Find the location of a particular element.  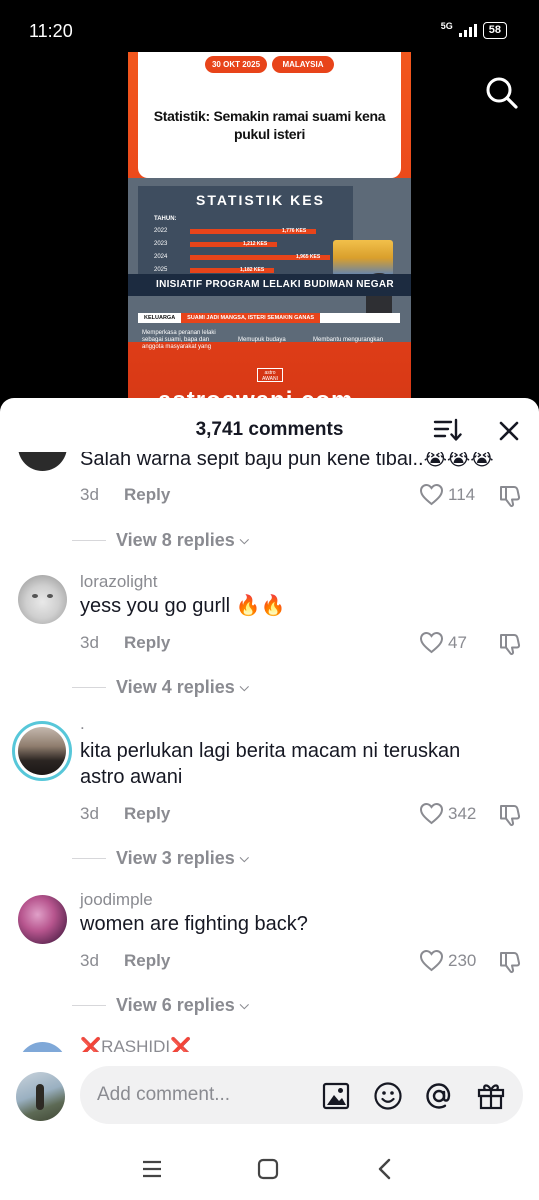

view-replies-label: View 8 replies is located at coordinates (175, 540).